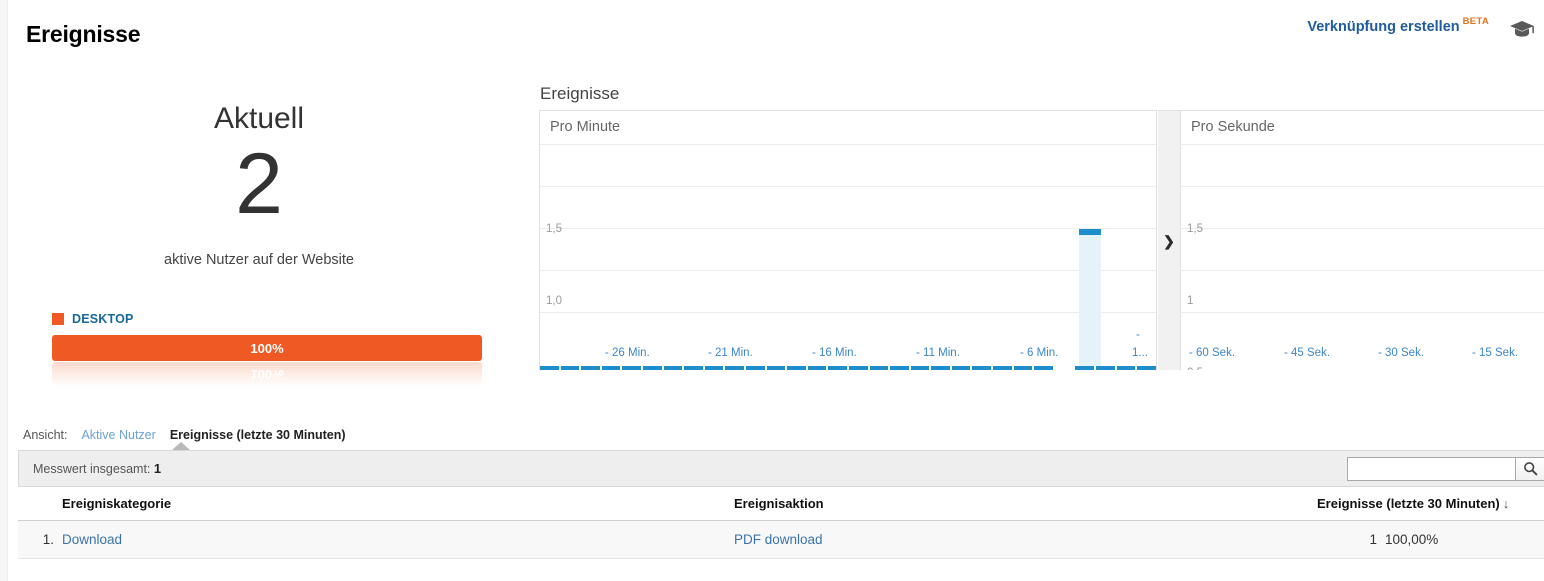 This screenshot has height=581, width=1544. What do you see at coordinates (181, 446) in the screenshot?
I see `view-switcher-pointer-icon` at bounding box center [181, 446].